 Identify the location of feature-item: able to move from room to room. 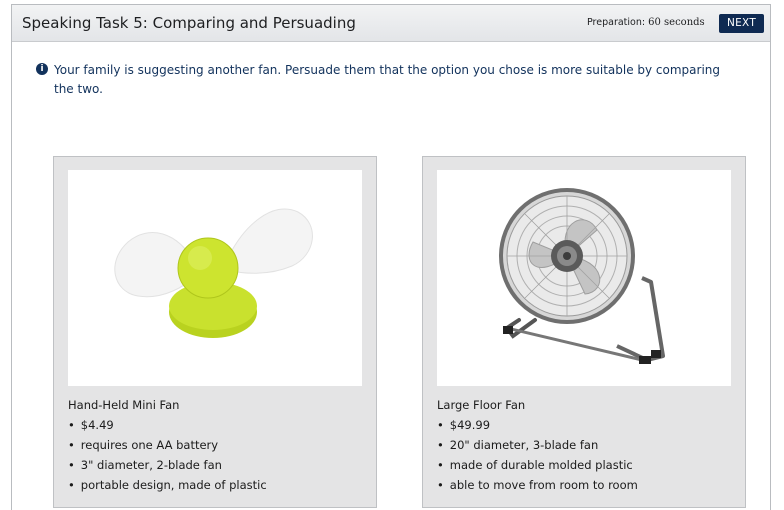
(587, 485).